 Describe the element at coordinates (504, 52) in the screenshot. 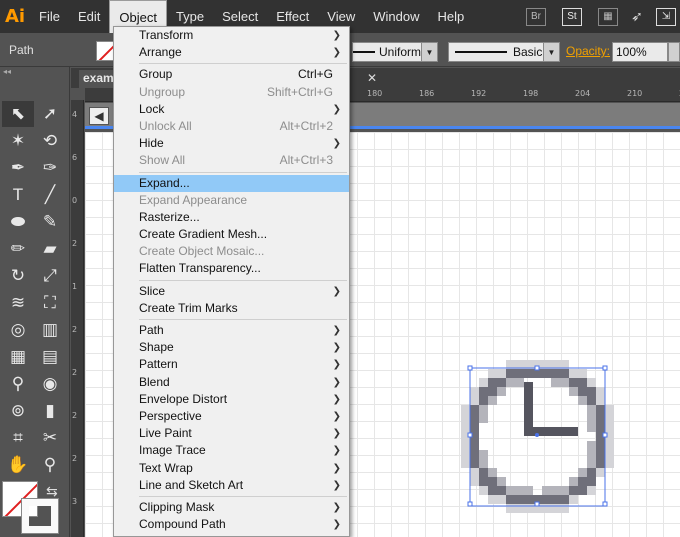

I see `brush-definition-dropdown: Basic ▼` at that location.